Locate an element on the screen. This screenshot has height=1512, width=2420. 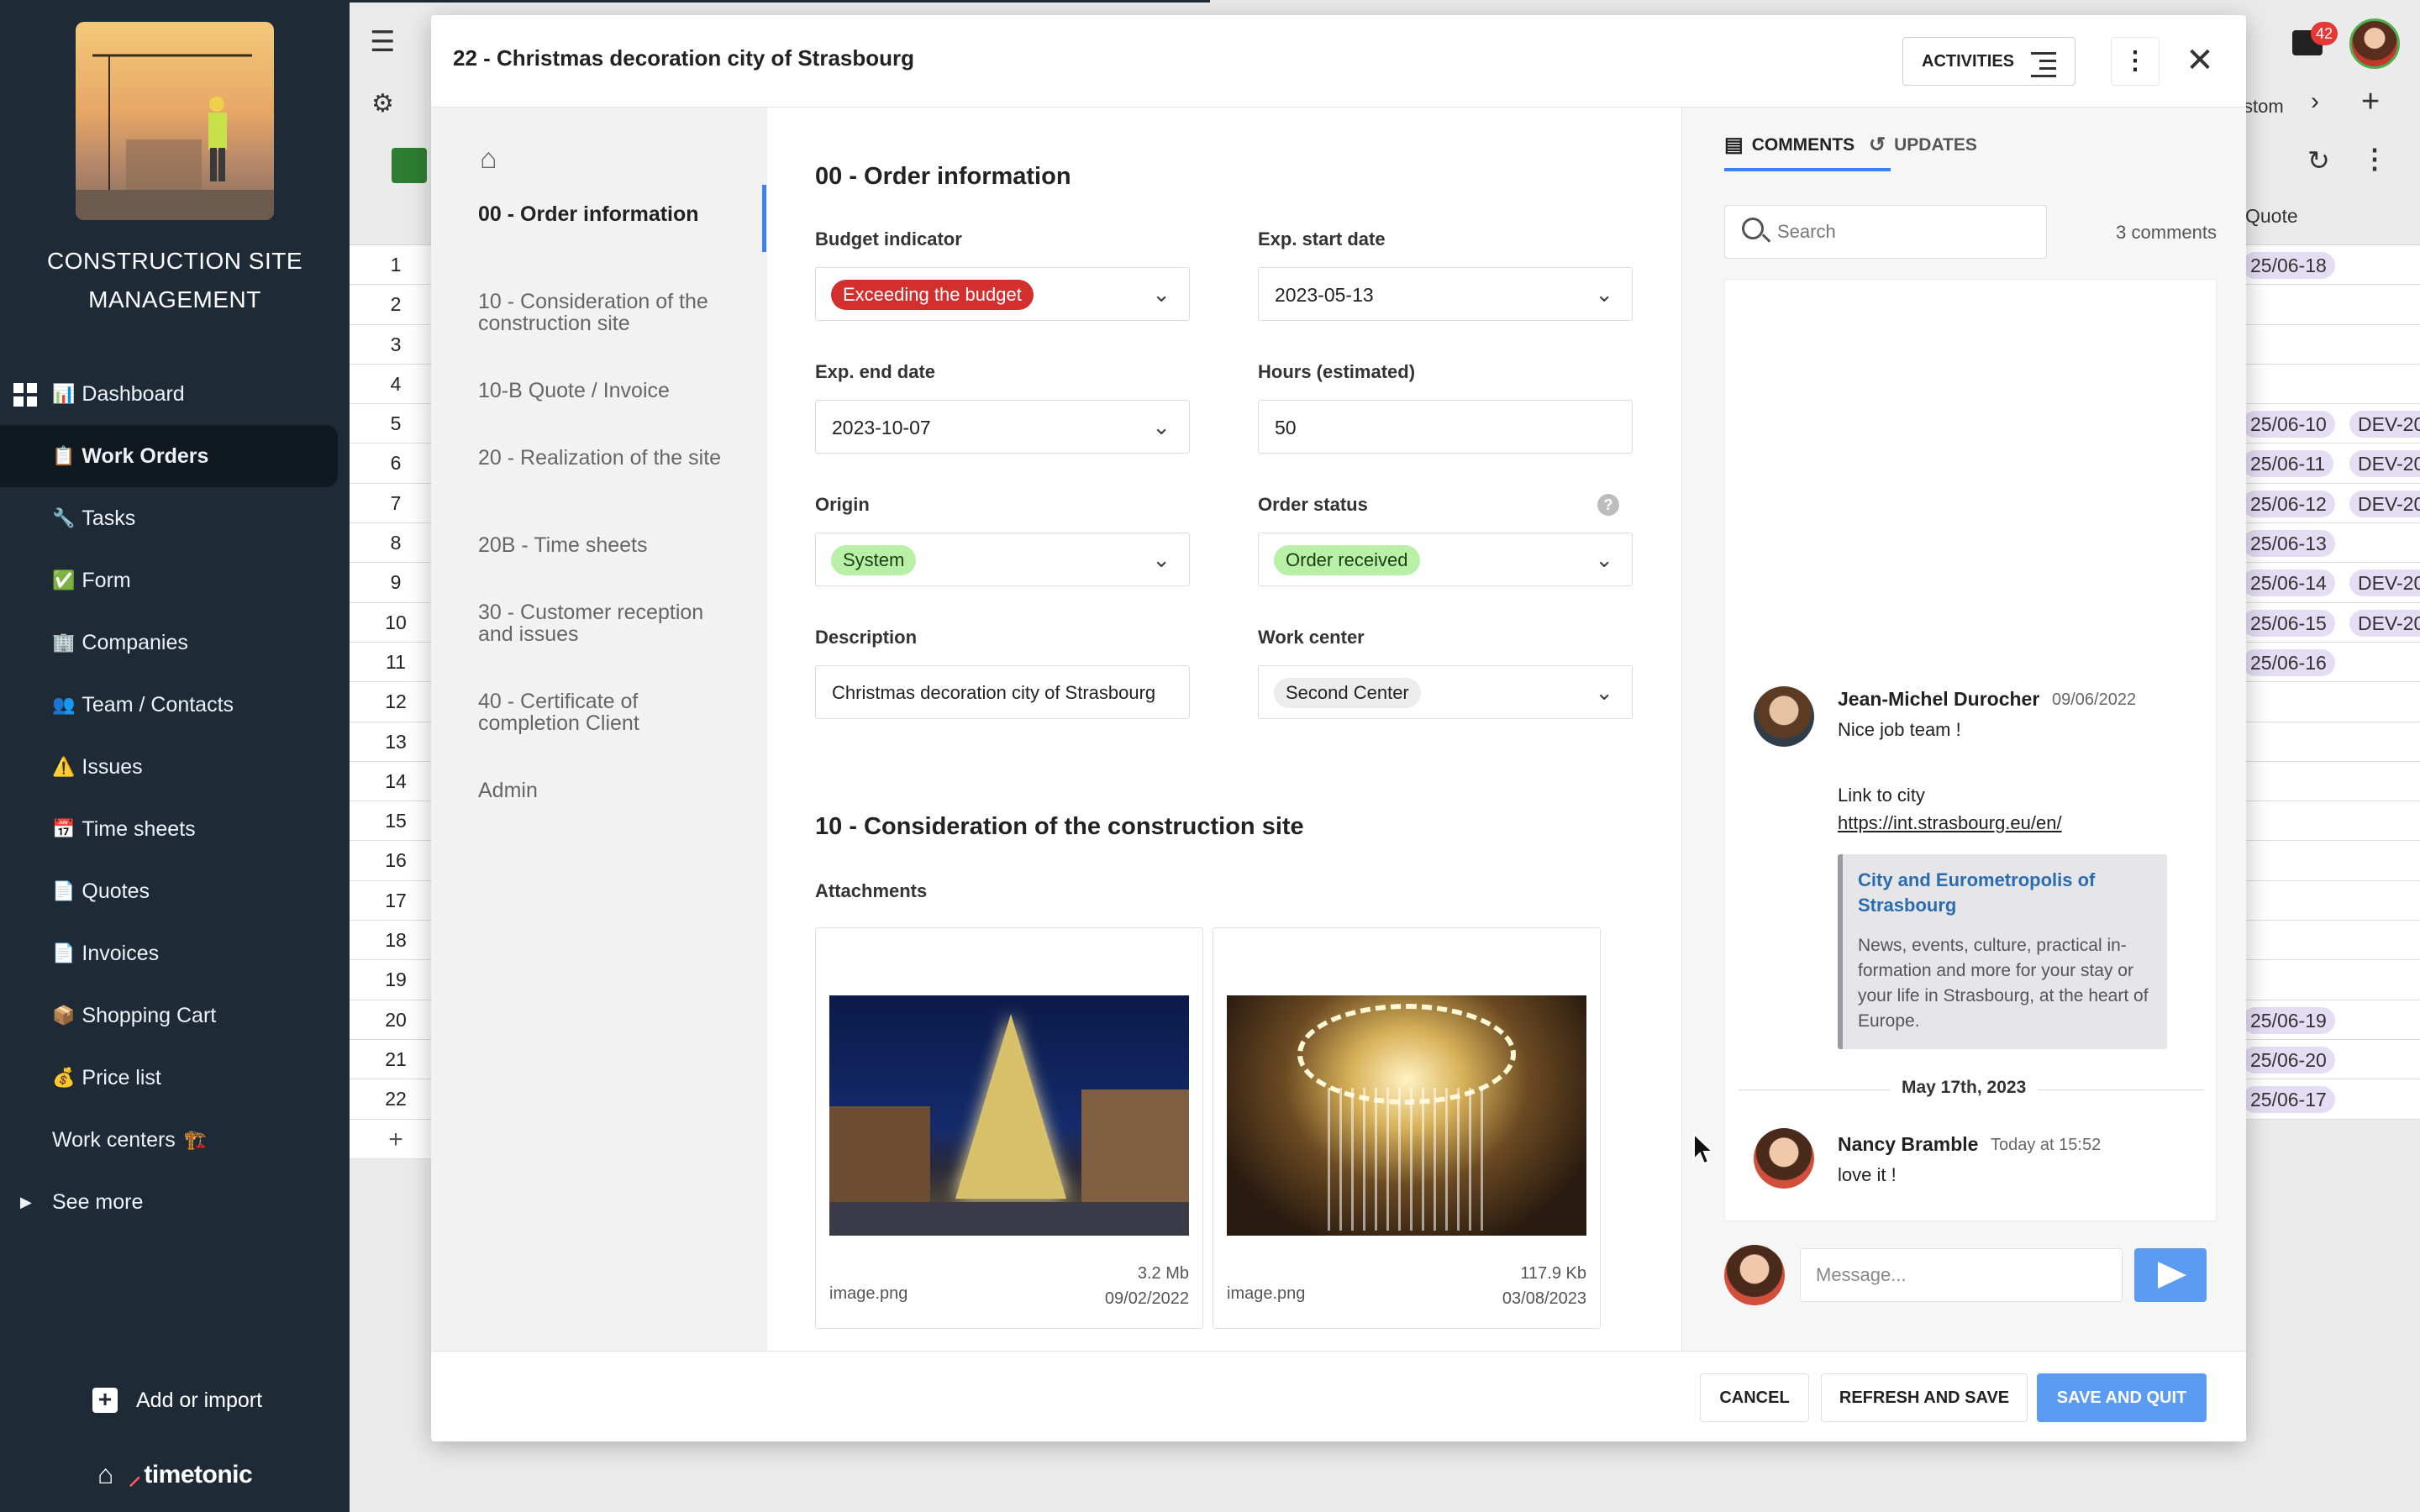
sidebar-item-quotes: 📄 Quotes is located at coordinates (175, 891).